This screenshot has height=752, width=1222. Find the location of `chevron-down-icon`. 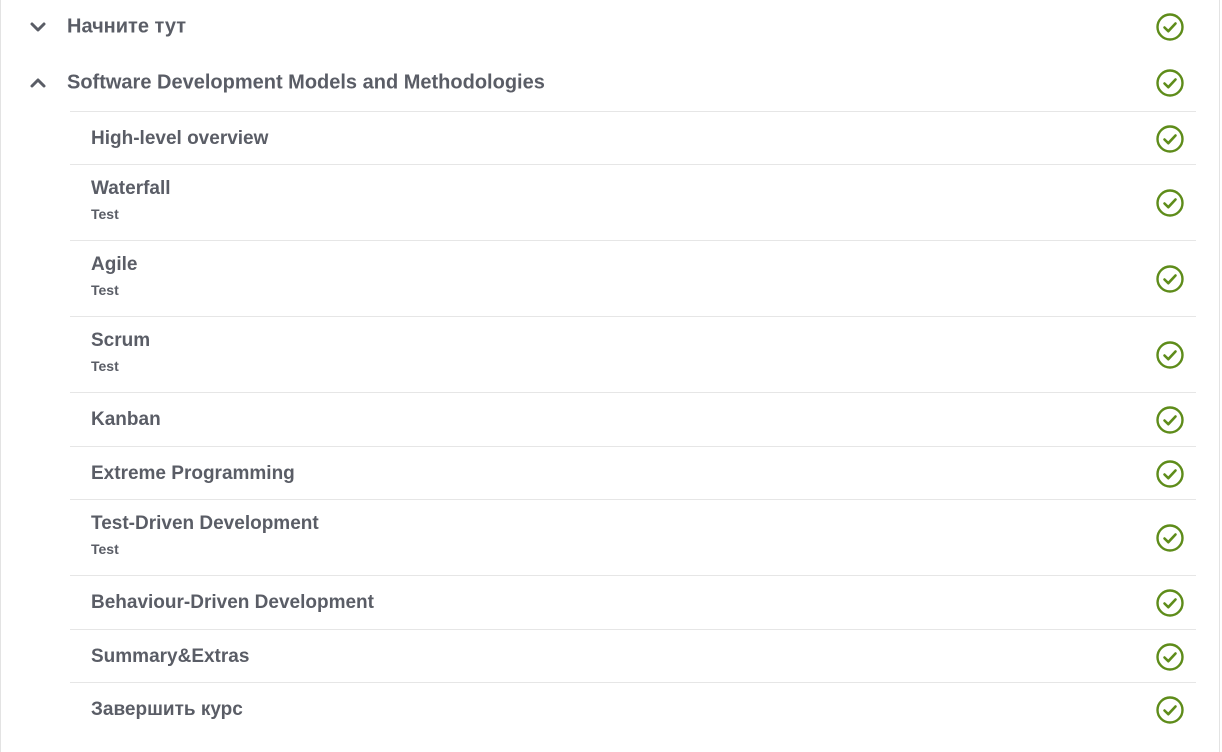

chevron-down-icon is located at coordinates (38, 27).